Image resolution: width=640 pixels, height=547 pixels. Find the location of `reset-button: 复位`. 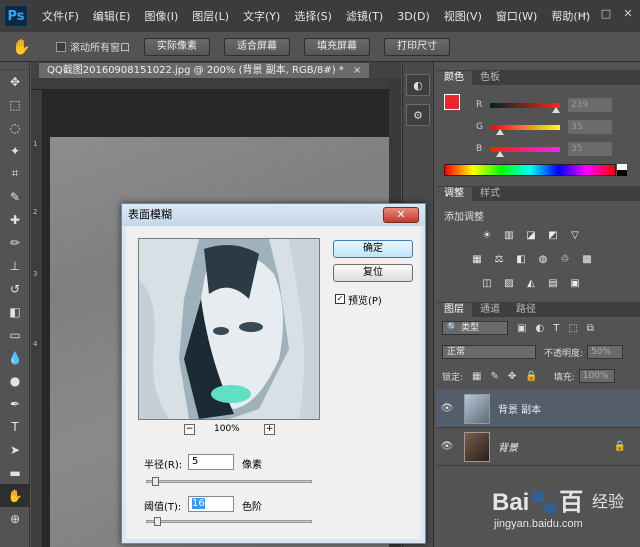

reset-button: 复位 is located at coordinates (373, 273).